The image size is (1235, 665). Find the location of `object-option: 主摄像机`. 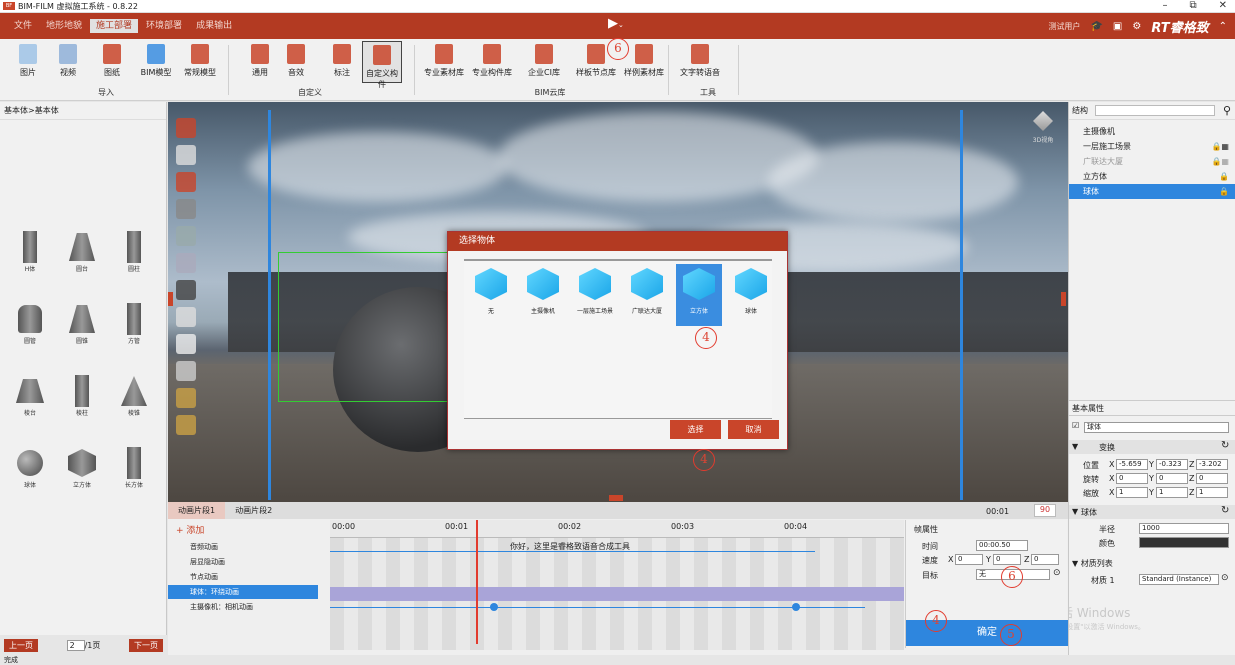

object-option: 主摄像机 is located at coordinates (543, 295).